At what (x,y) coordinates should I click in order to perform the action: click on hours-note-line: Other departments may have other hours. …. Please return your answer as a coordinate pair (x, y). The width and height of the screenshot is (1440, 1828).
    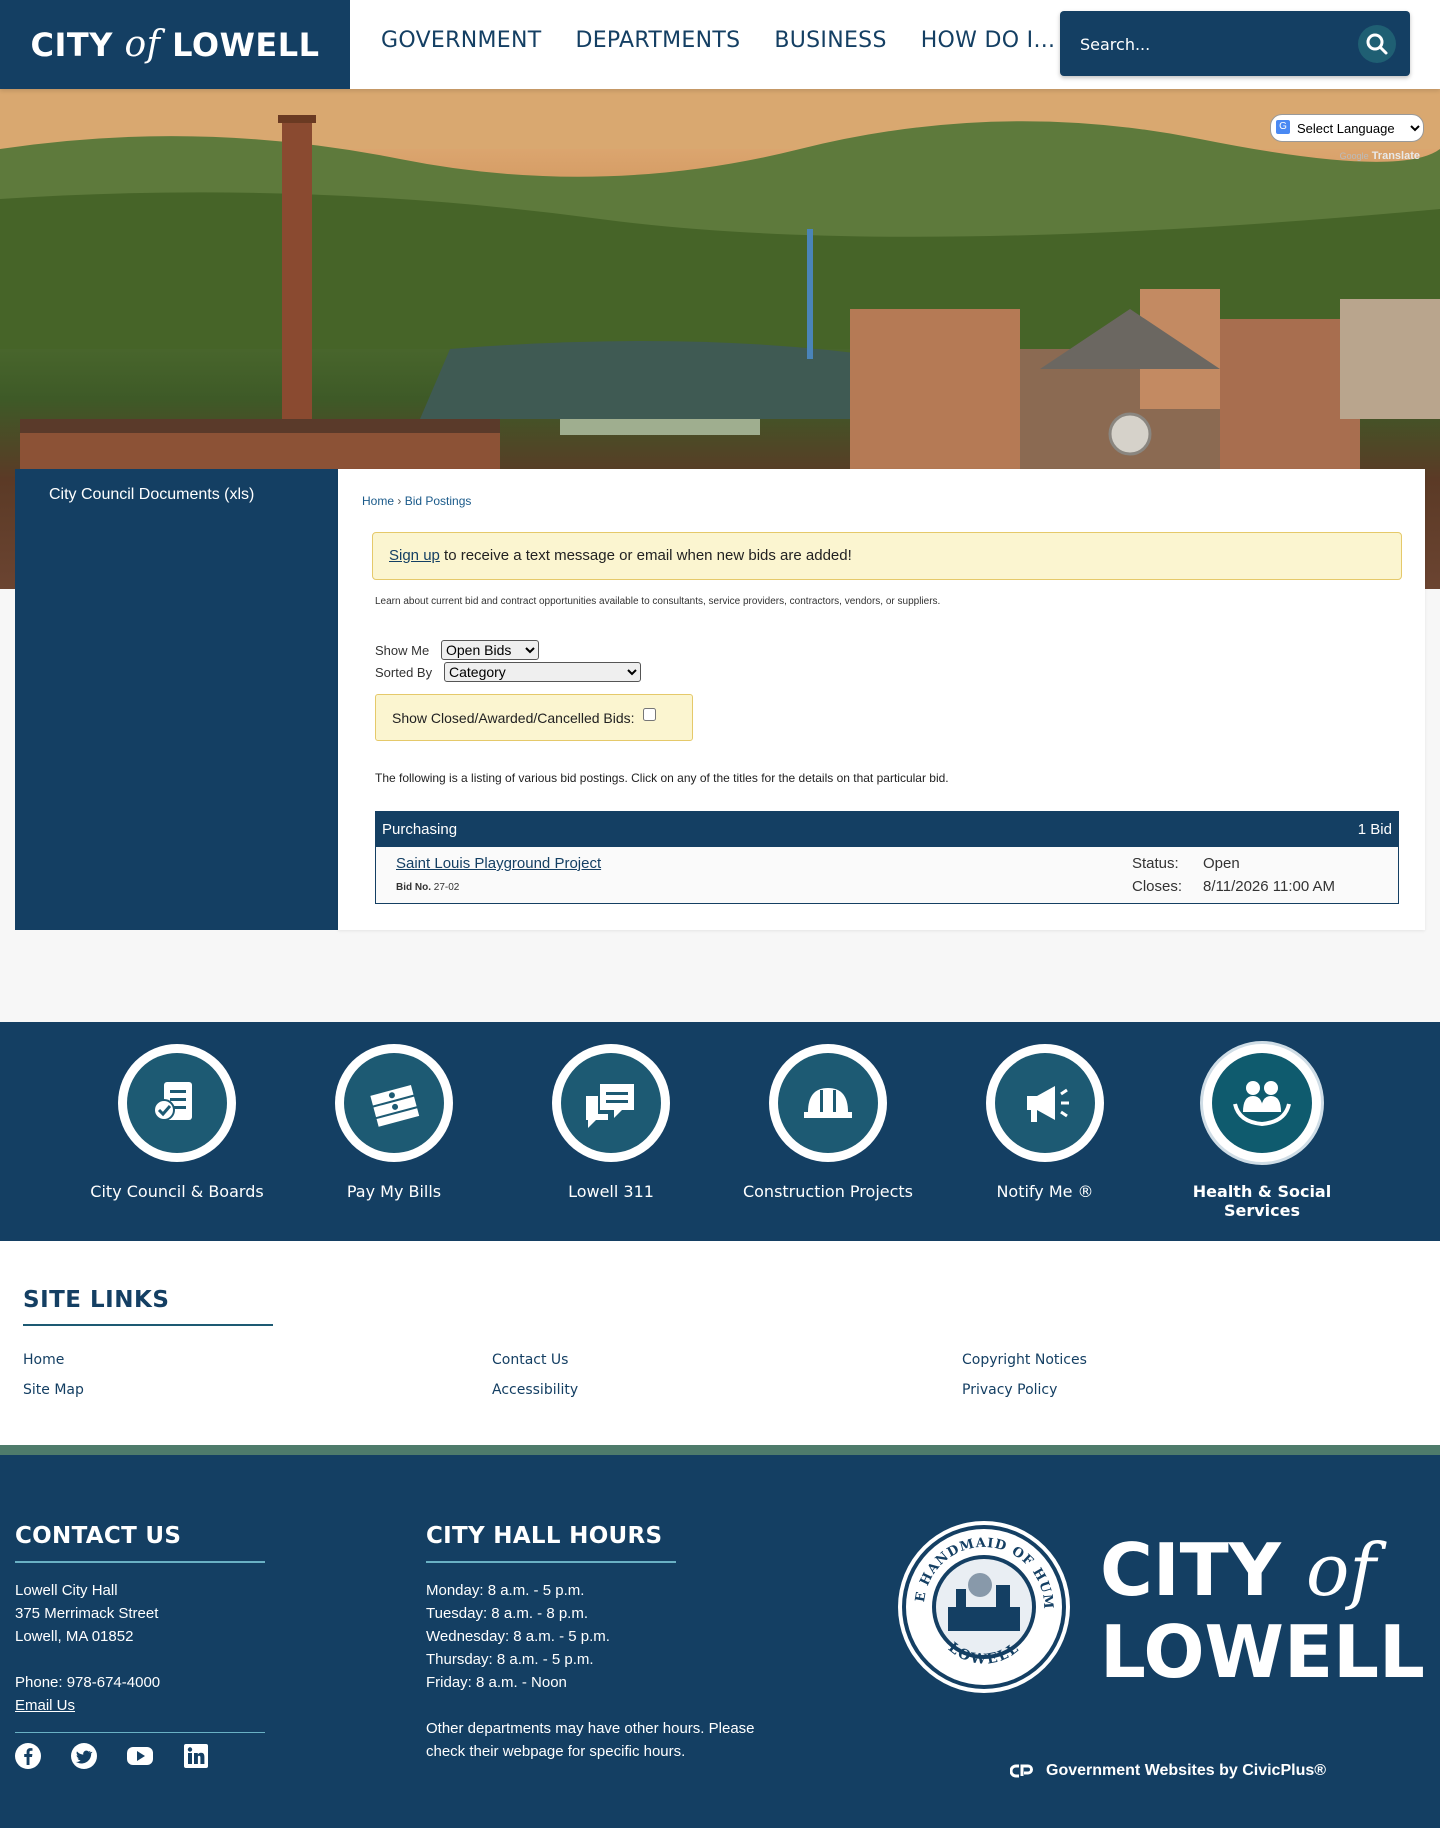
    Looking at the image, I should click on (590, 1728).